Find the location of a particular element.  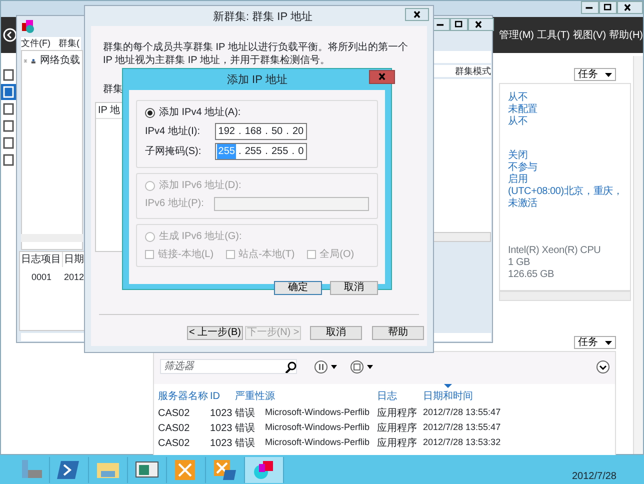

radio-label: 添加 IPv4 地址(A): is located at coordinates (200, 112).